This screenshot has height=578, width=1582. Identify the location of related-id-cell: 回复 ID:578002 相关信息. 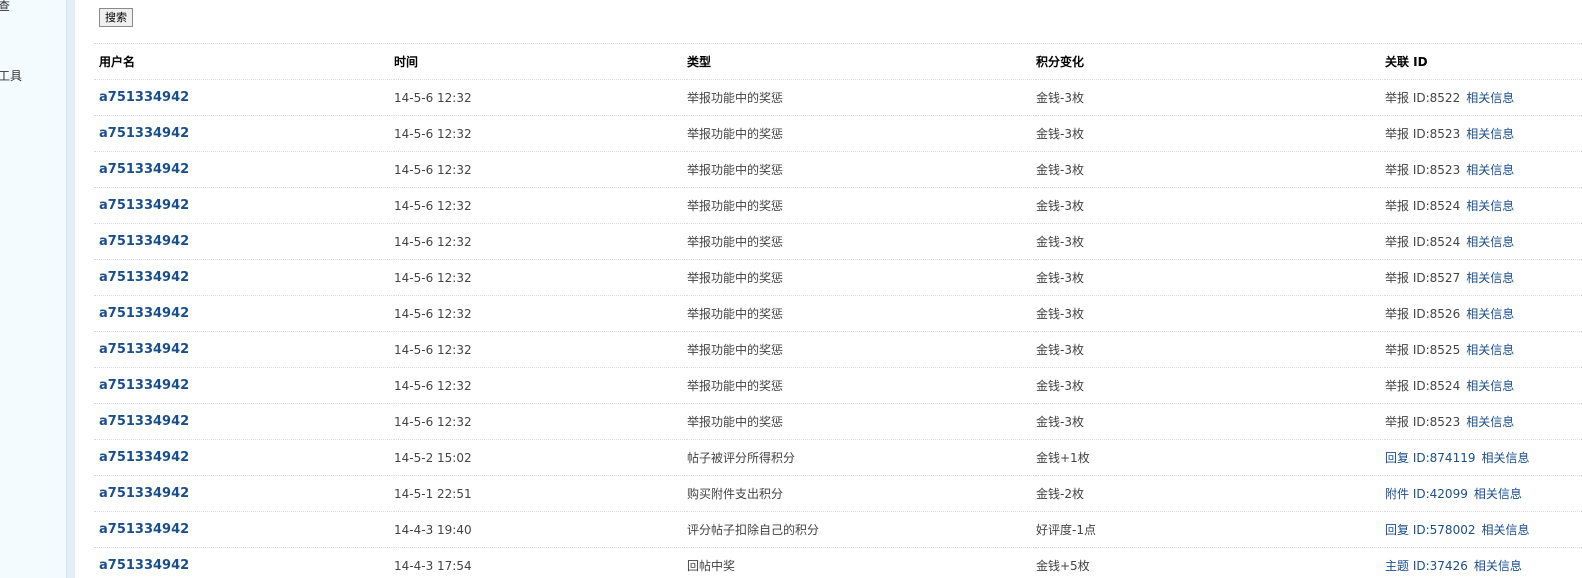
(1483, 529).